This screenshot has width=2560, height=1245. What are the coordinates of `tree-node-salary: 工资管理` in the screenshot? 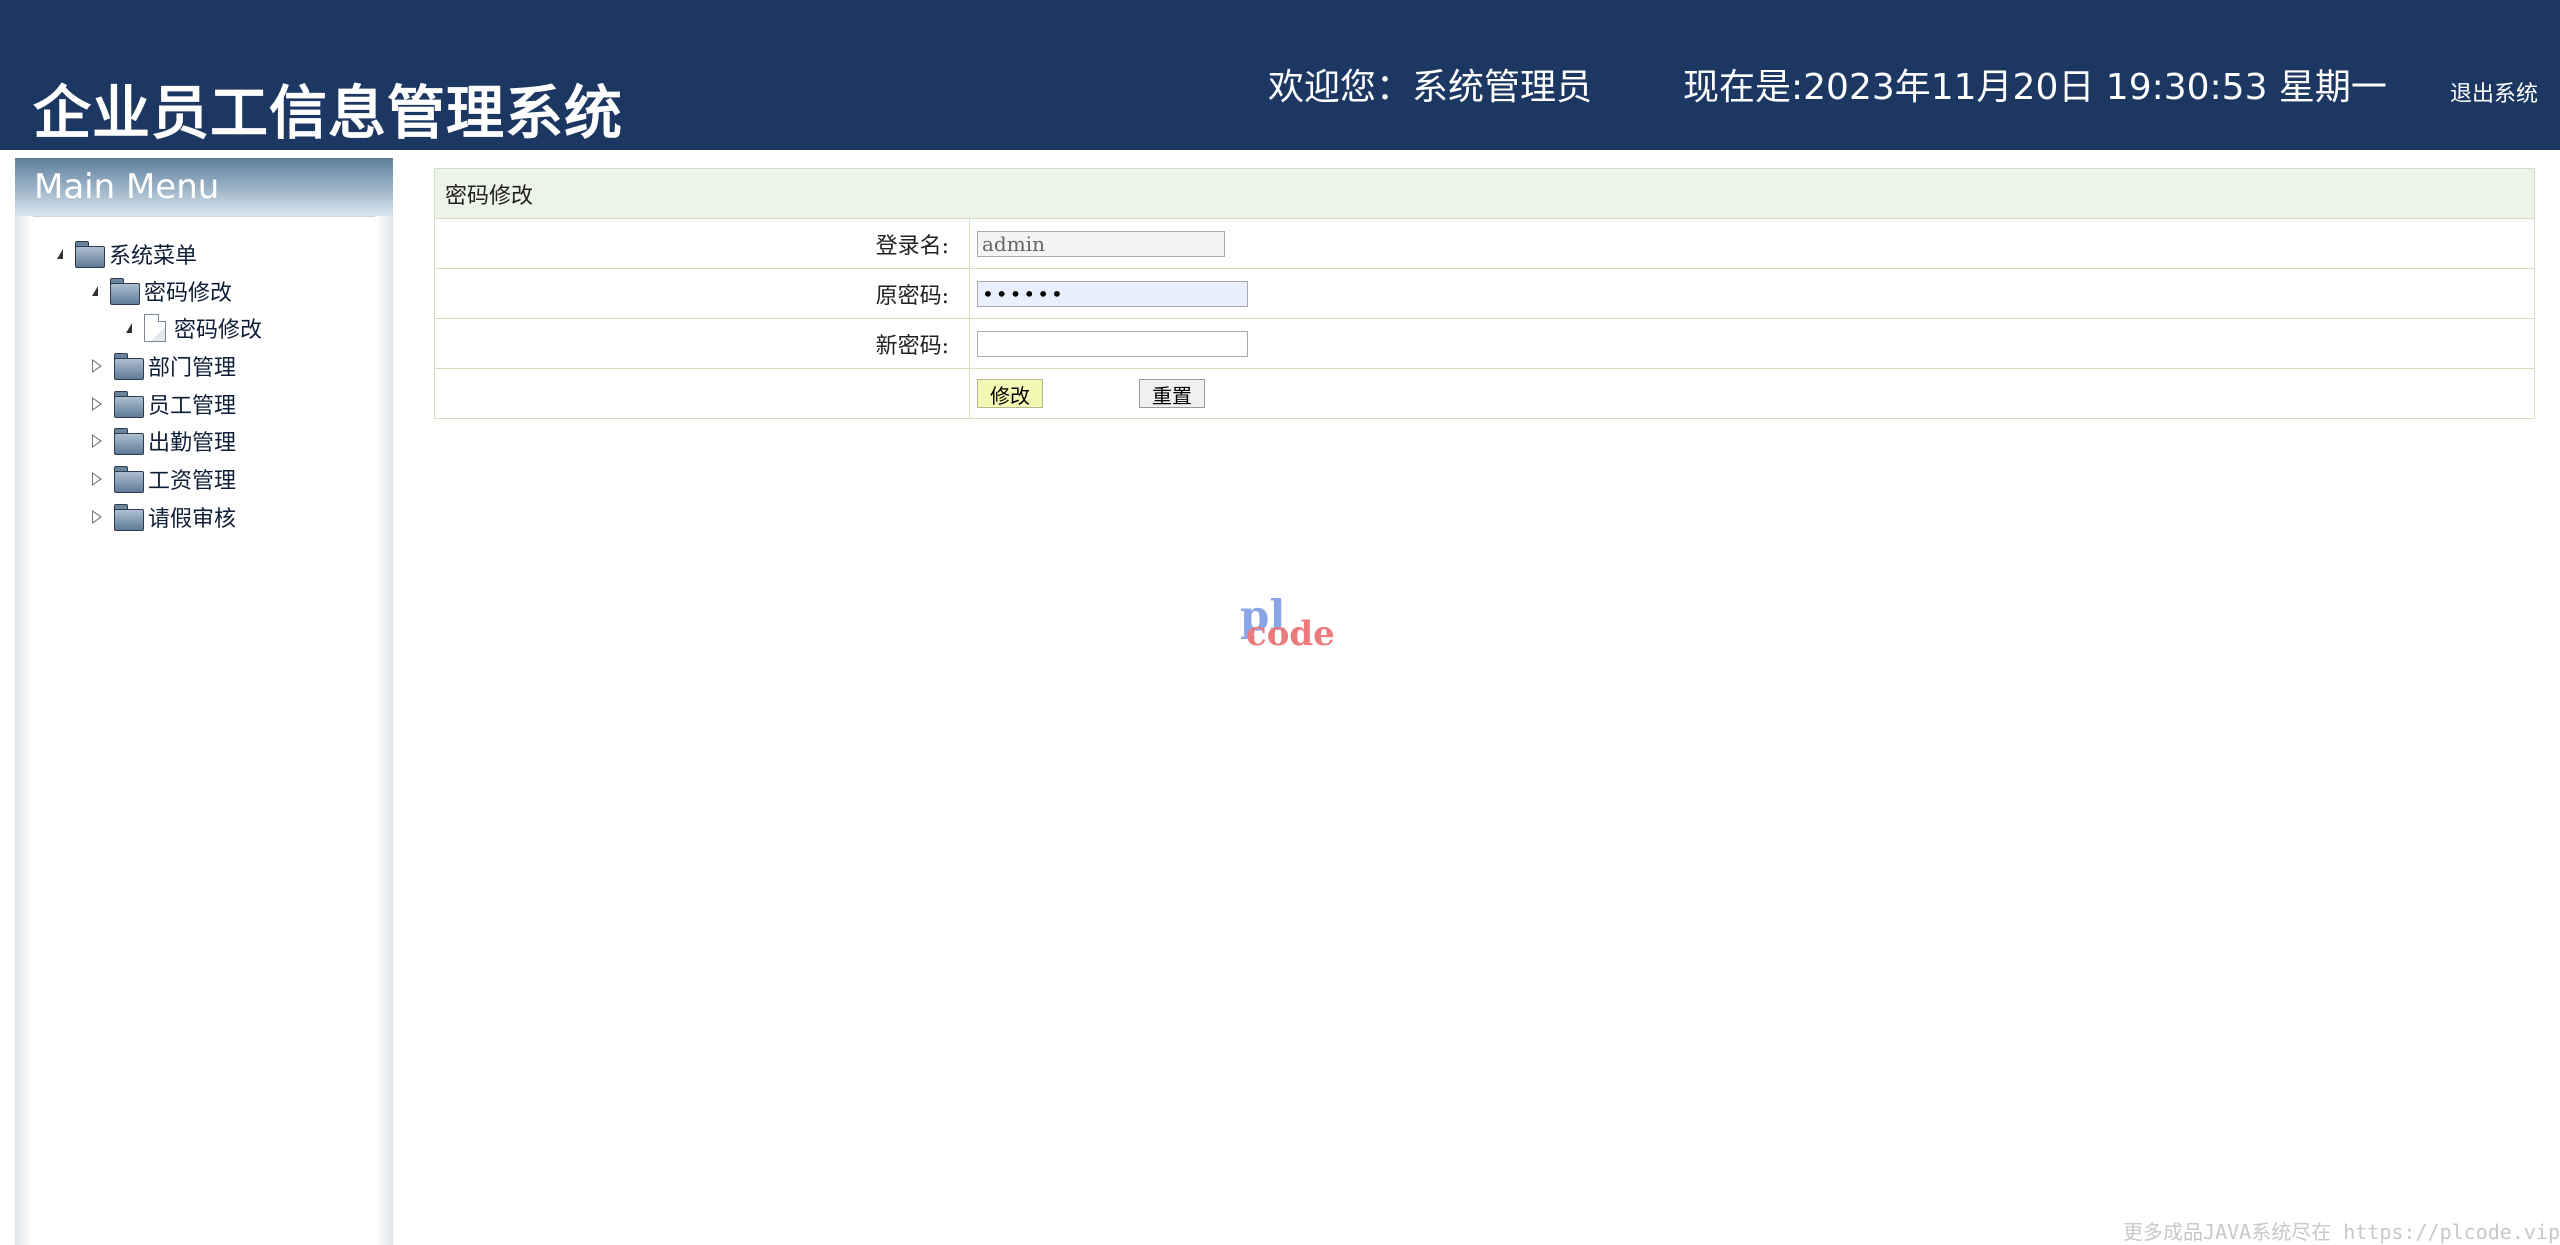 It's located at (164, 479).